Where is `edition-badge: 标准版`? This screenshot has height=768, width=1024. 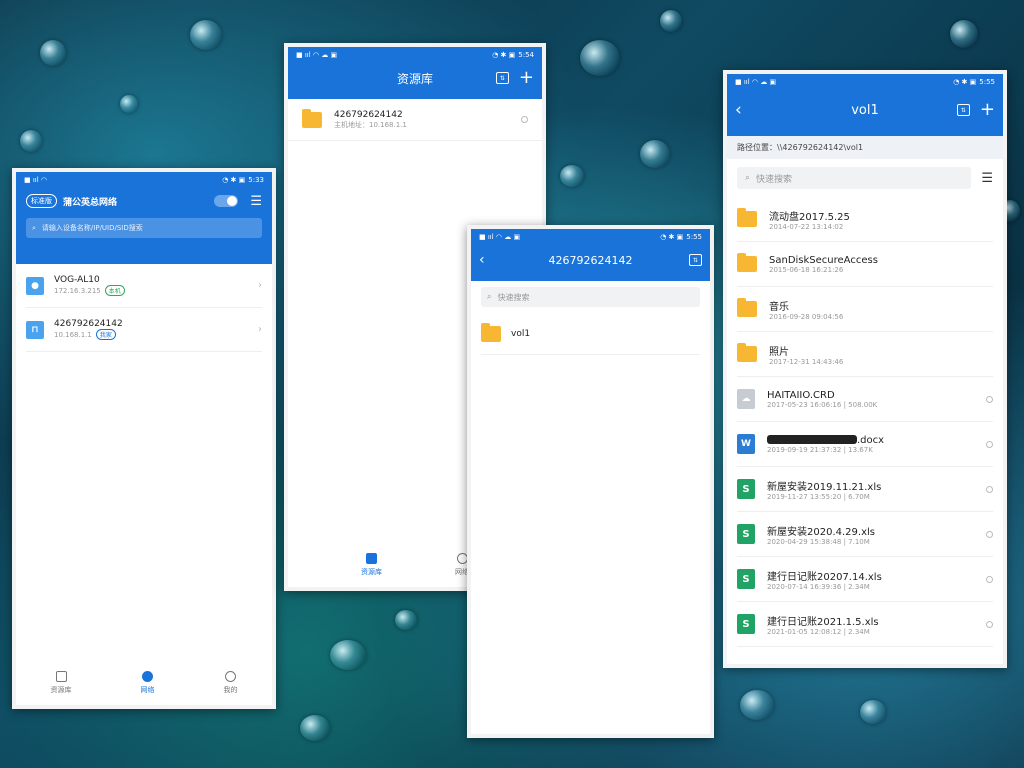 edition-badge: 标准版 is located at coordinates (41, 201).